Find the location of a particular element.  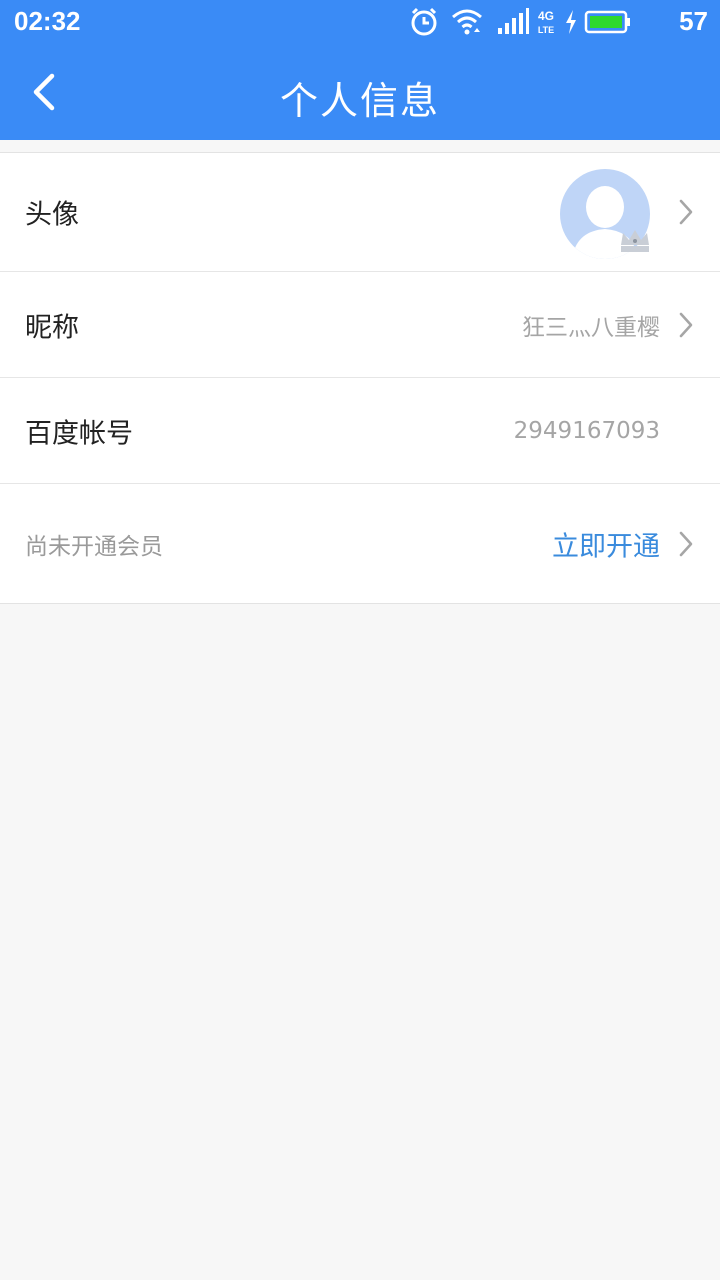

status-time: 02:32 is located at coordinates (47, 21).